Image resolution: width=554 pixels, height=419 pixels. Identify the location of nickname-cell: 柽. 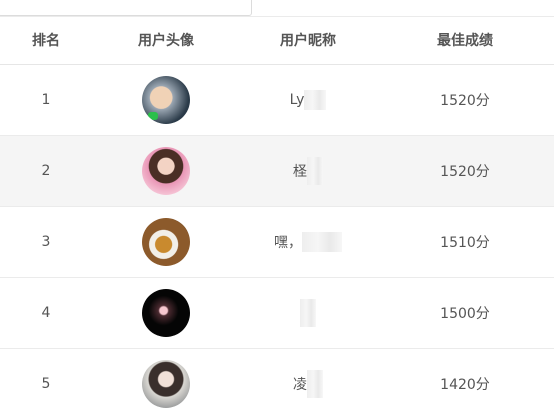
(308, 171).